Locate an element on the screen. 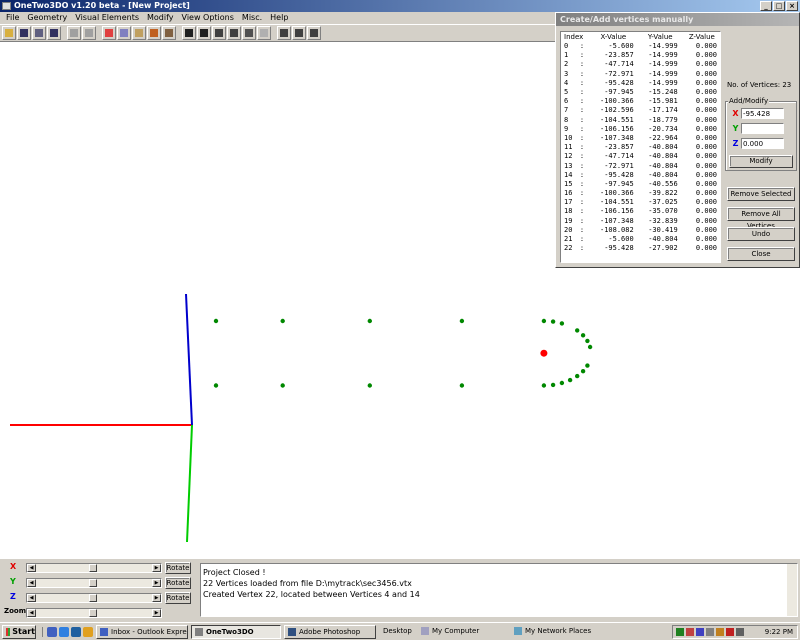 The height and width of the screenshot is (640, 800). remove-selected-button: Remove Selected is located at coordinates (761, 194).